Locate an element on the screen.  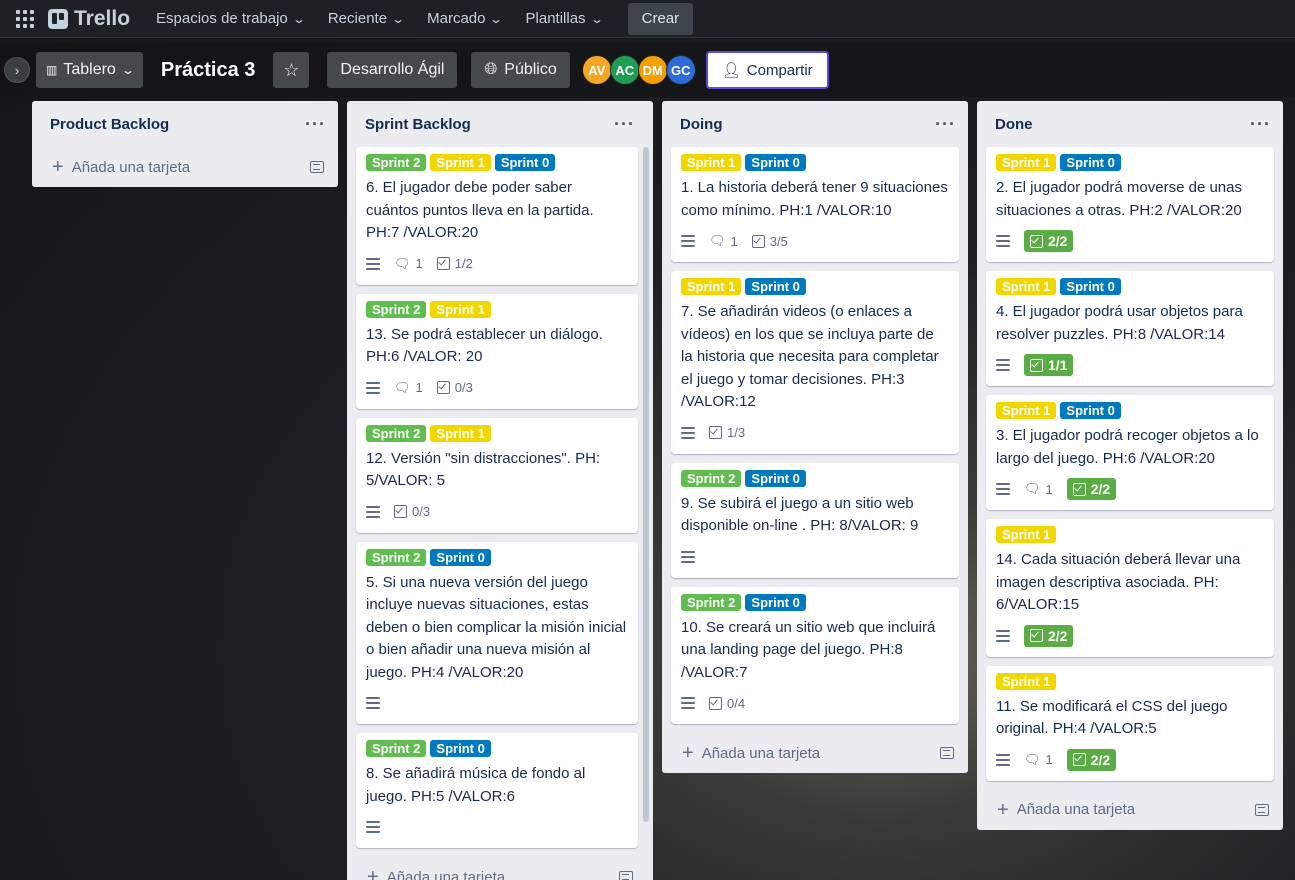
member-avatar: AV is located at coordinates (596, 70).